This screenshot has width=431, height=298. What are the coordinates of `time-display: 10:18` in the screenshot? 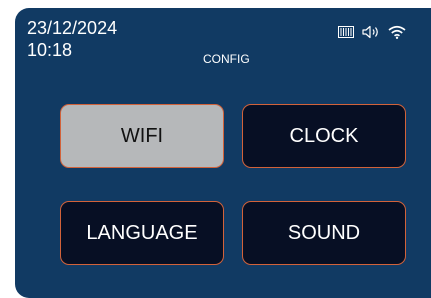 It's located at (50, 50).